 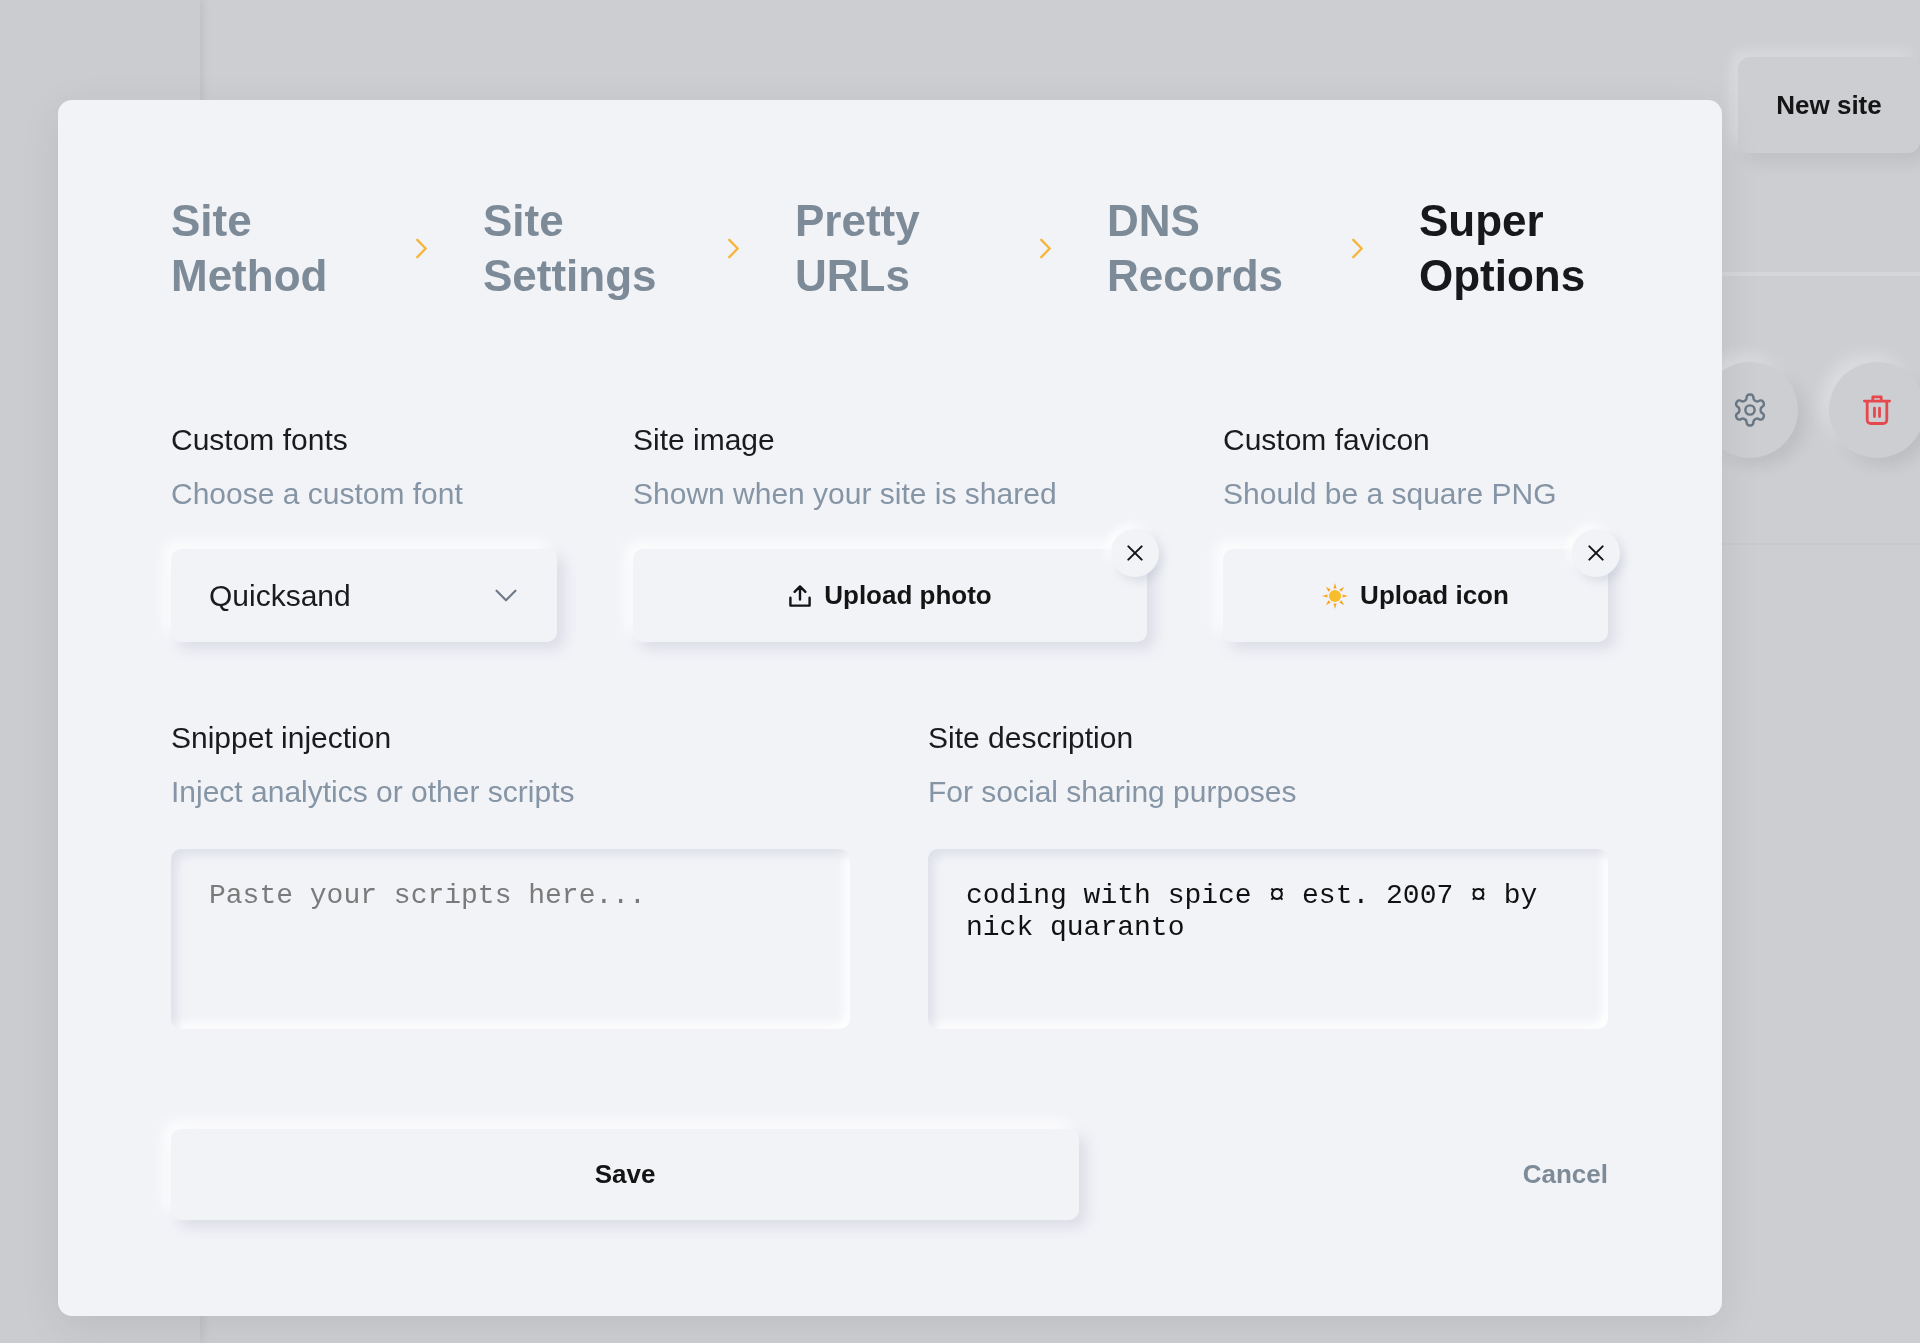 What do you see at coordinates (1335, 595) in the screenshot?
I see `sun-icon` at bounding box center [1335, 595].